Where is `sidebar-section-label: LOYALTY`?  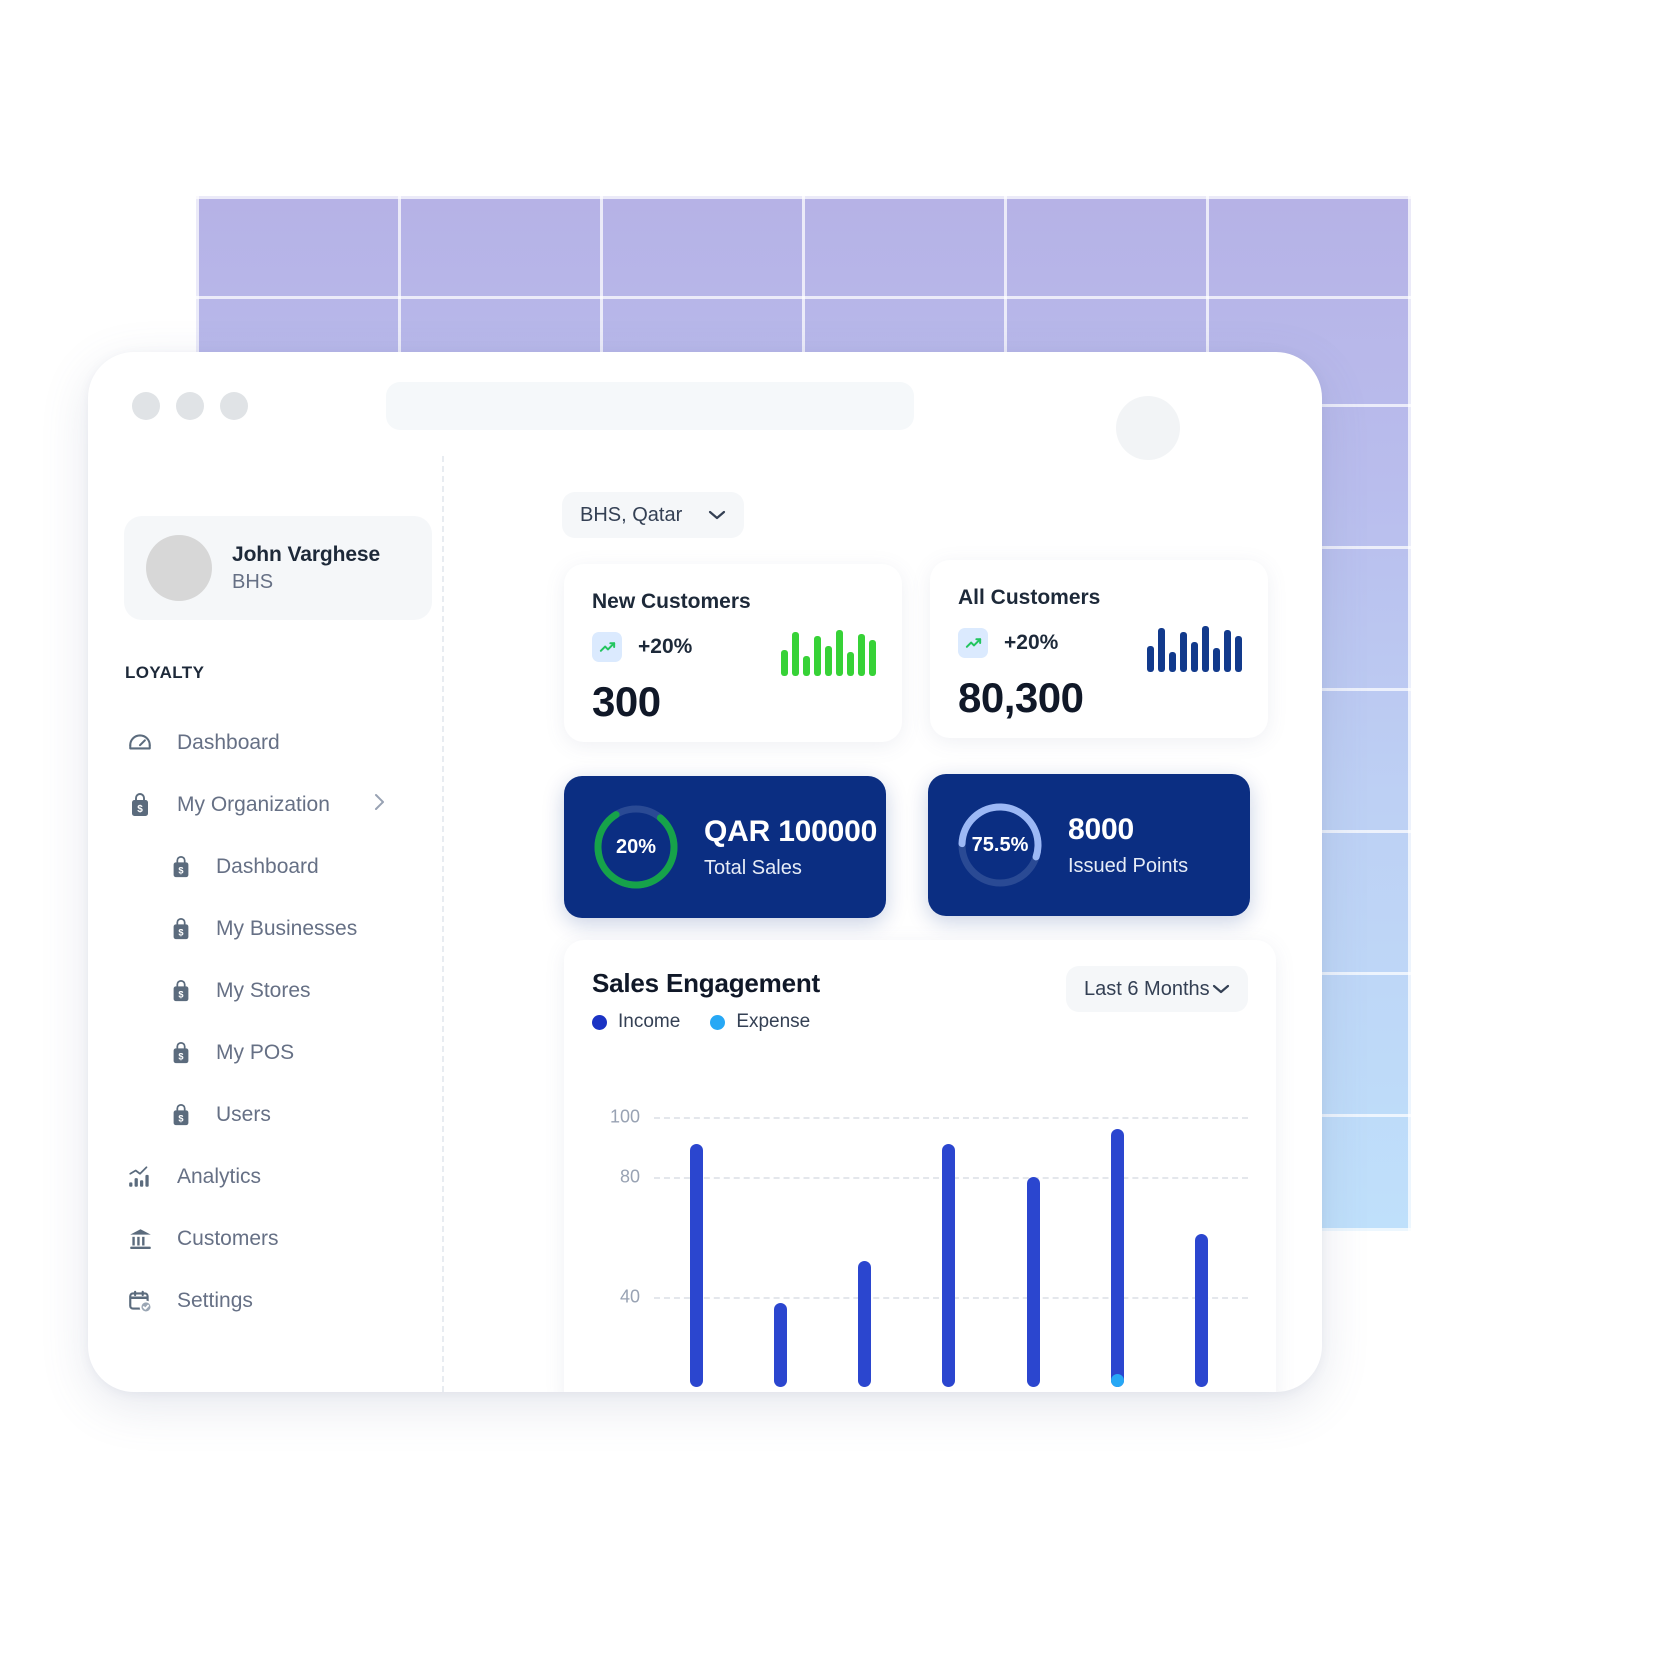 sidebar-section-label: LOYALTY is located at coordinates (165, 672).